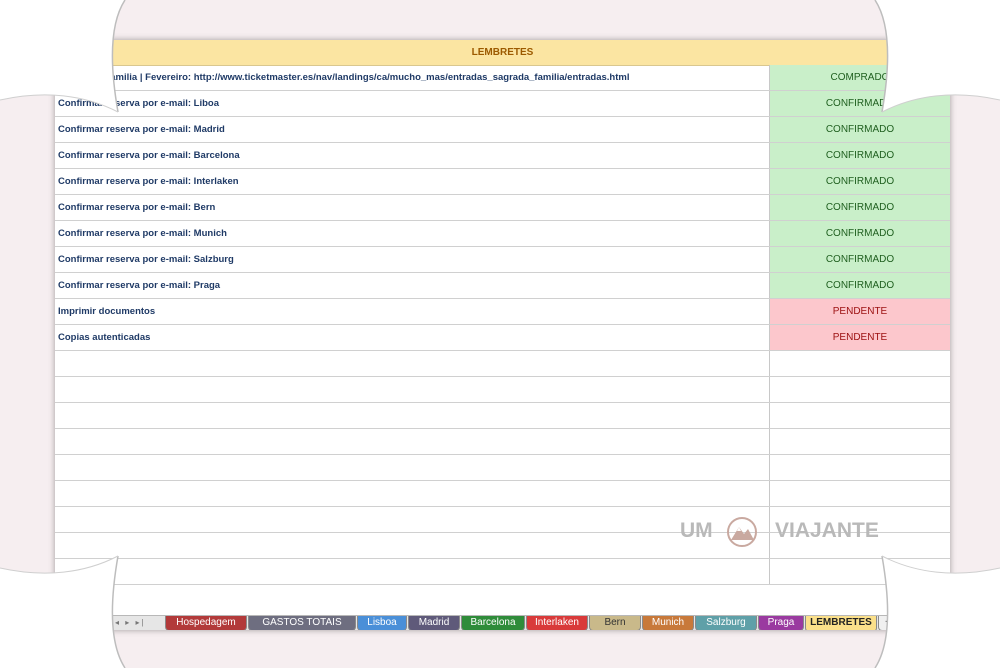 This screenshot has width=1000, height=668. I want to click on task-cell: Imprimir documentos, so click(412, 311).